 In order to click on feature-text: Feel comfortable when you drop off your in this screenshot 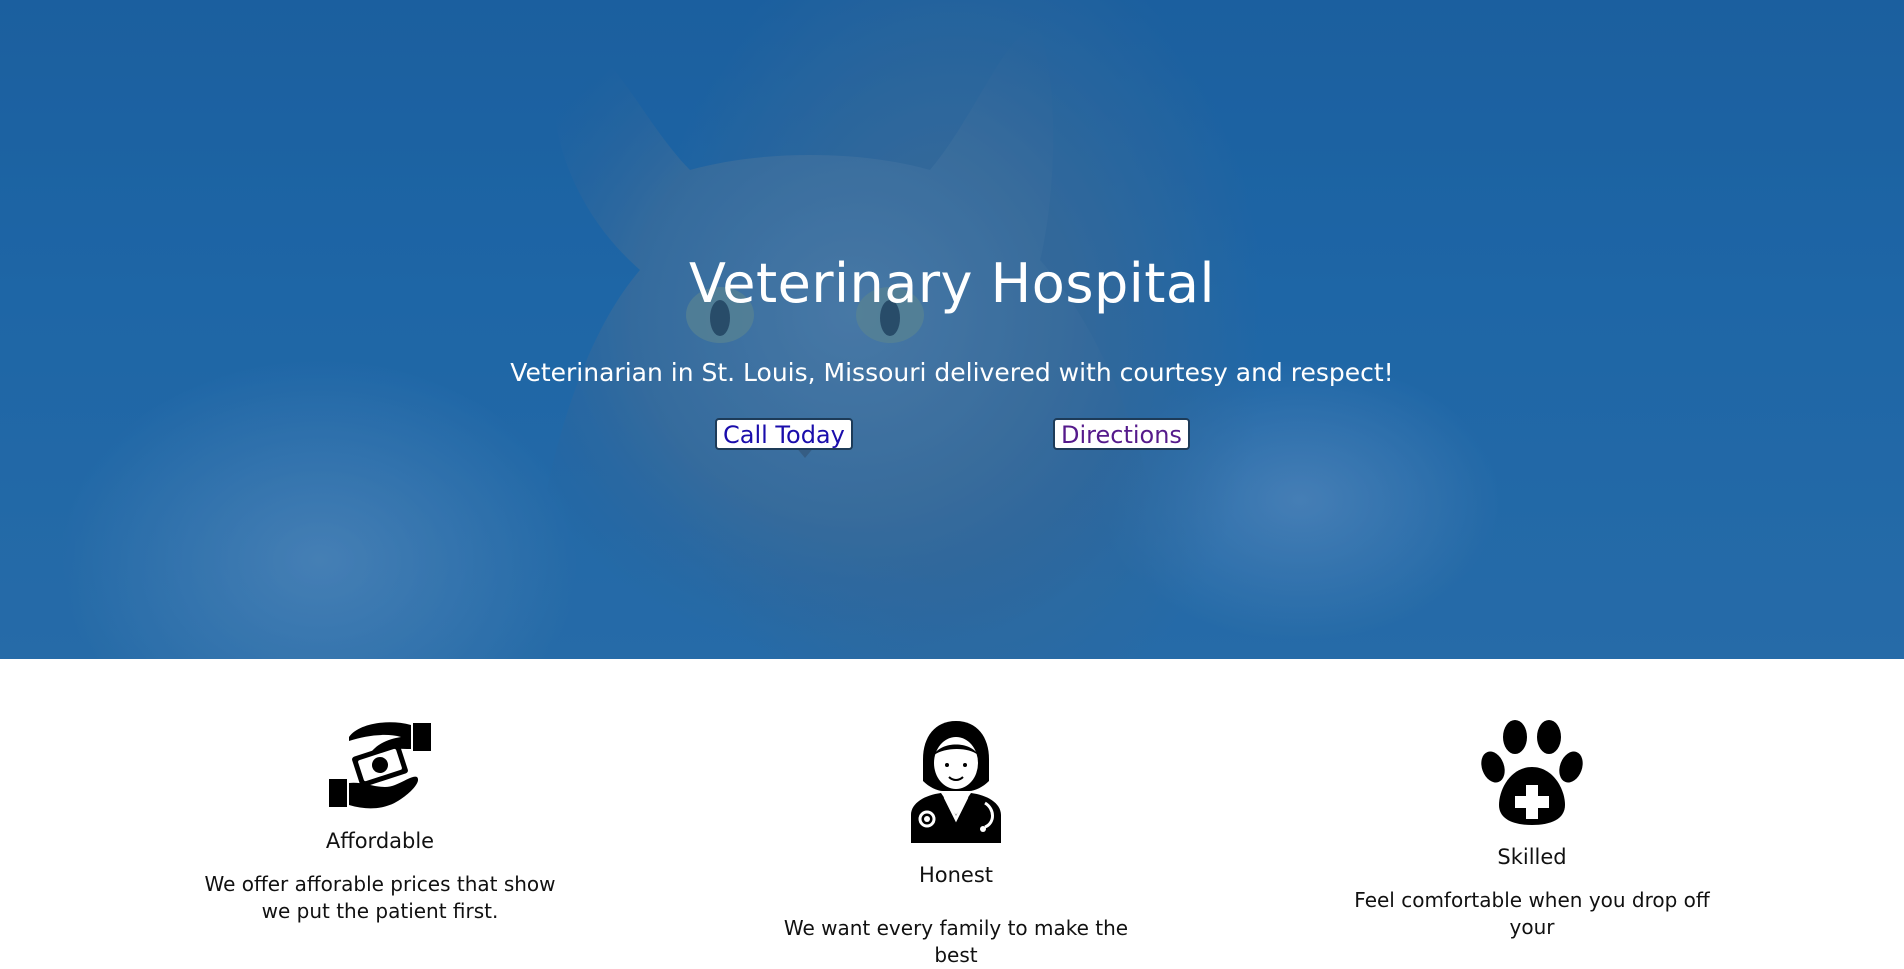, I will do `click(1532, 913)`.